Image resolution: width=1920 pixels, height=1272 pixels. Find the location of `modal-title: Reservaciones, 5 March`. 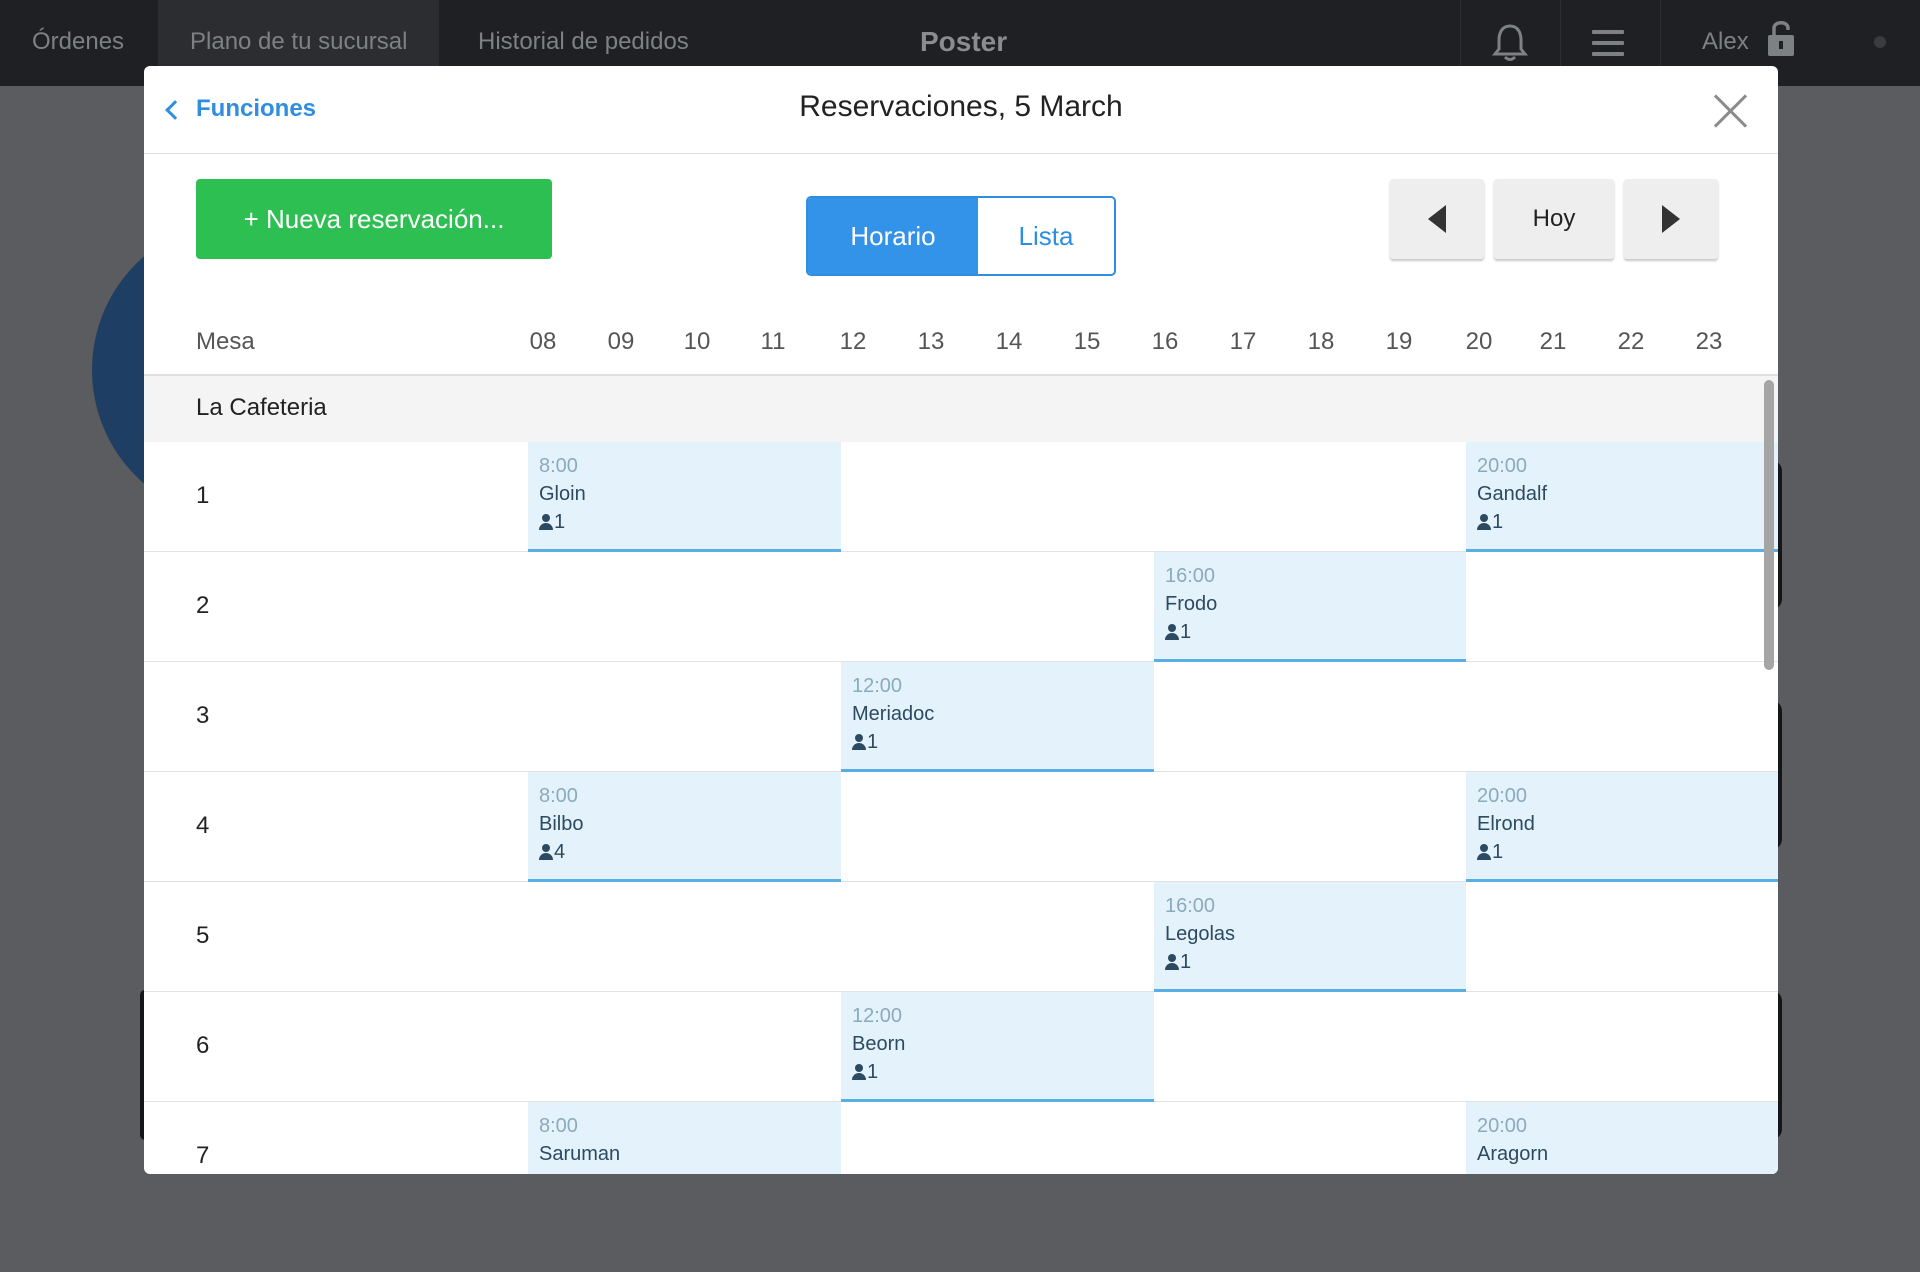

modal-title: Reservaciones, 5 March is located at coordinates (961, 106).